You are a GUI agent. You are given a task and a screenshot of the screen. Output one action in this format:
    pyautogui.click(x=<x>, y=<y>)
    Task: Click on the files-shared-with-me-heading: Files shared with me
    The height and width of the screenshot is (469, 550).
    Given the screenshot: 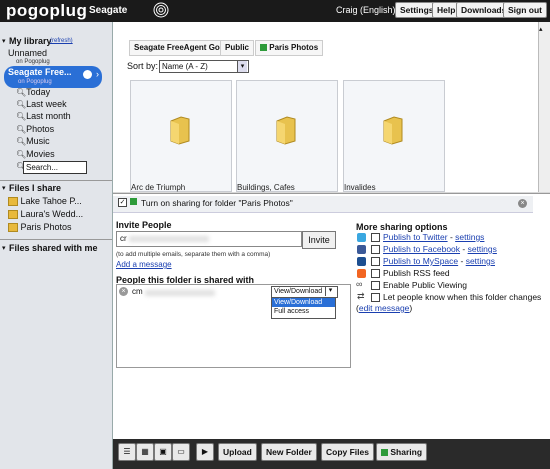 What is the action you would take?
    pyautogui.click(x=53, y=248)
    